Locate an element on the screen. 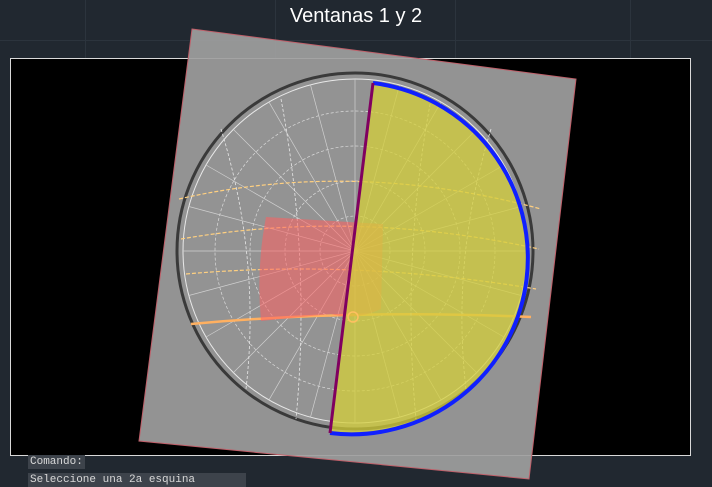 This screenshot has height=487, width=712. layout-title: Ventanas 1 y 2 is located at coordinates (356, 16).